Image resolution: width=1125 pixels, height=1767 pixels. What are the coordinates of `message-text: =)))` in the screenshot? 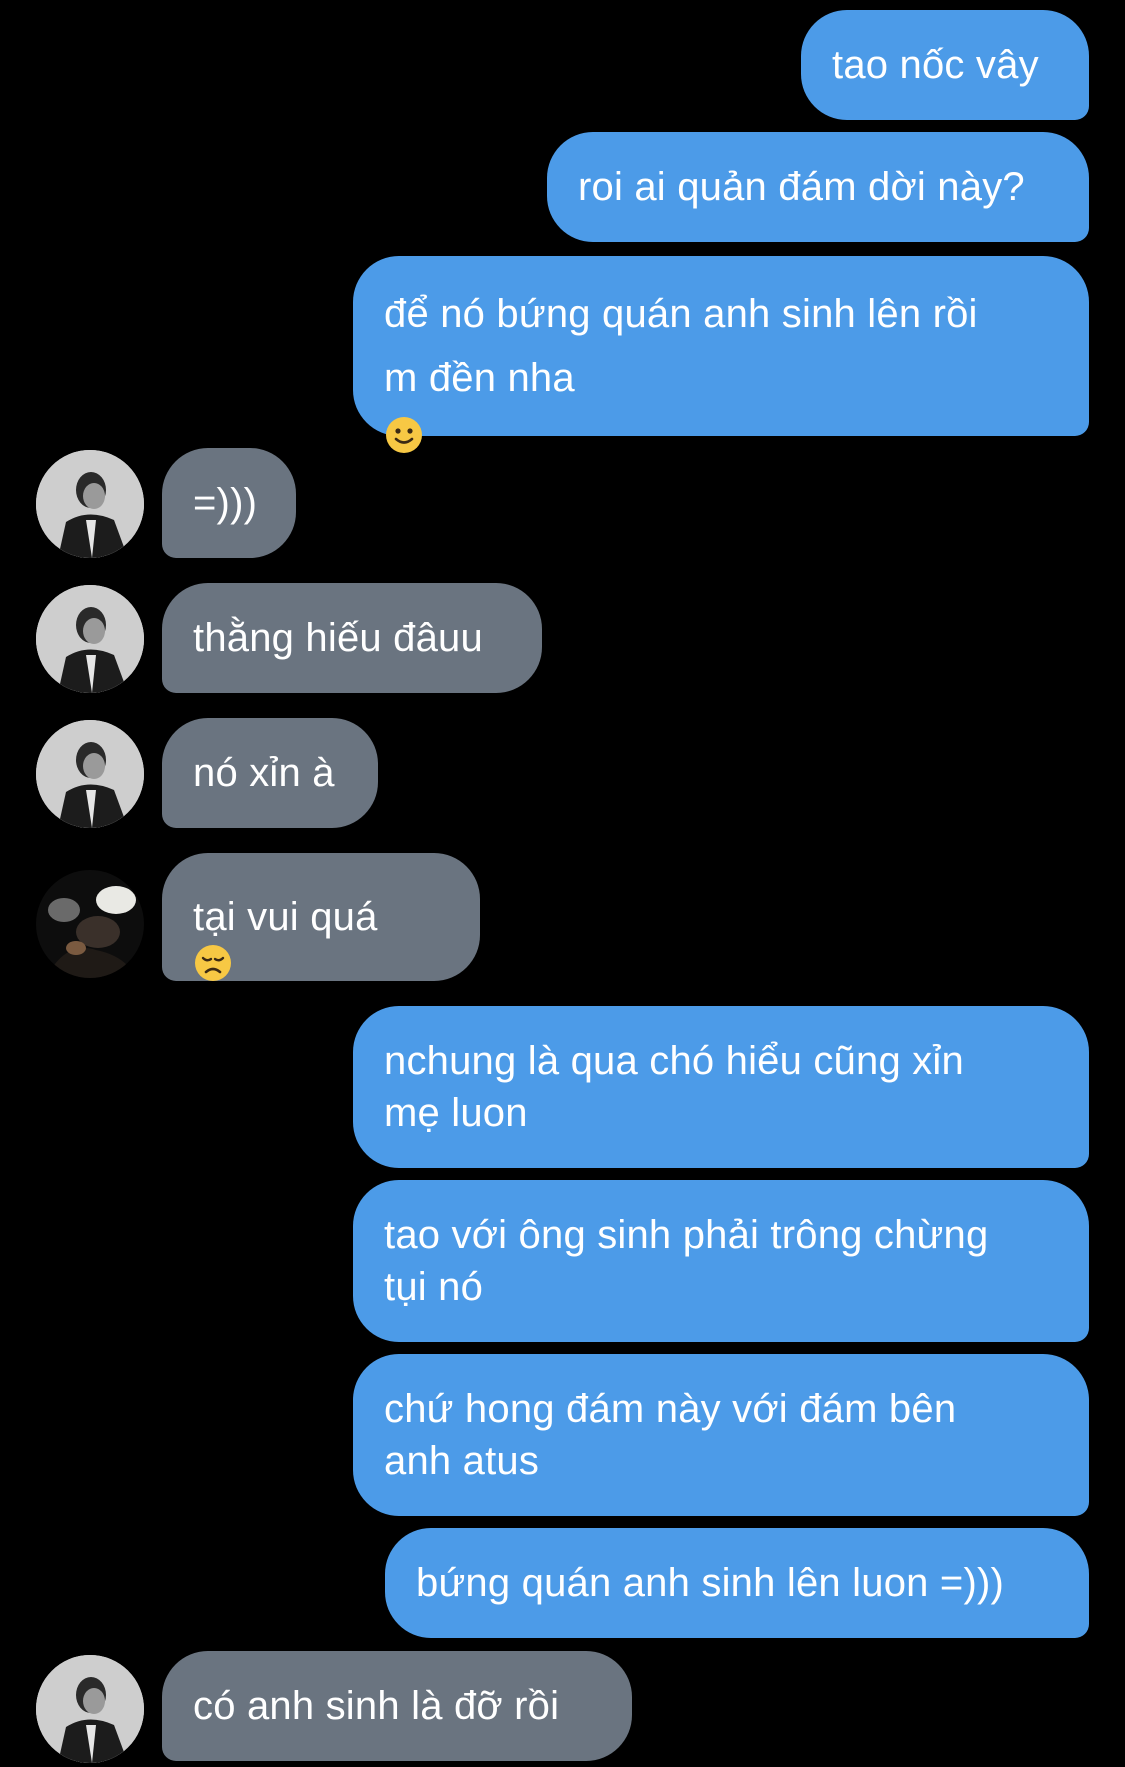 It's located at (225, 503).